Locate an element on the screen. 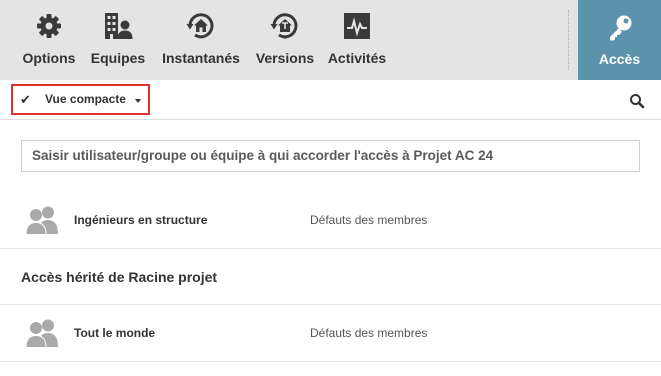 The width and height of the screenshot is (661, 376). instantanes-label: Instantanés is located at coordinates (201, 58).